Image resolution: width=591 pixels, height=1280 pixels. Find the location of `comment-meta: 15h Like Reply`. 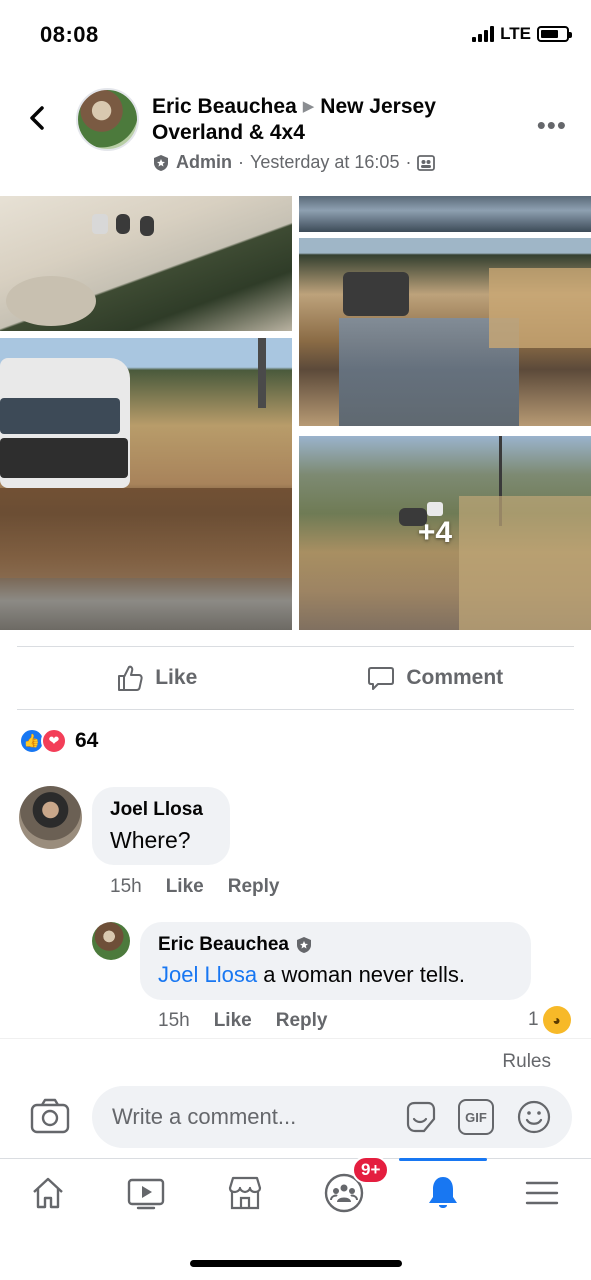

comment-meta: 15h Like Reply is located at coordinates (194, 887).